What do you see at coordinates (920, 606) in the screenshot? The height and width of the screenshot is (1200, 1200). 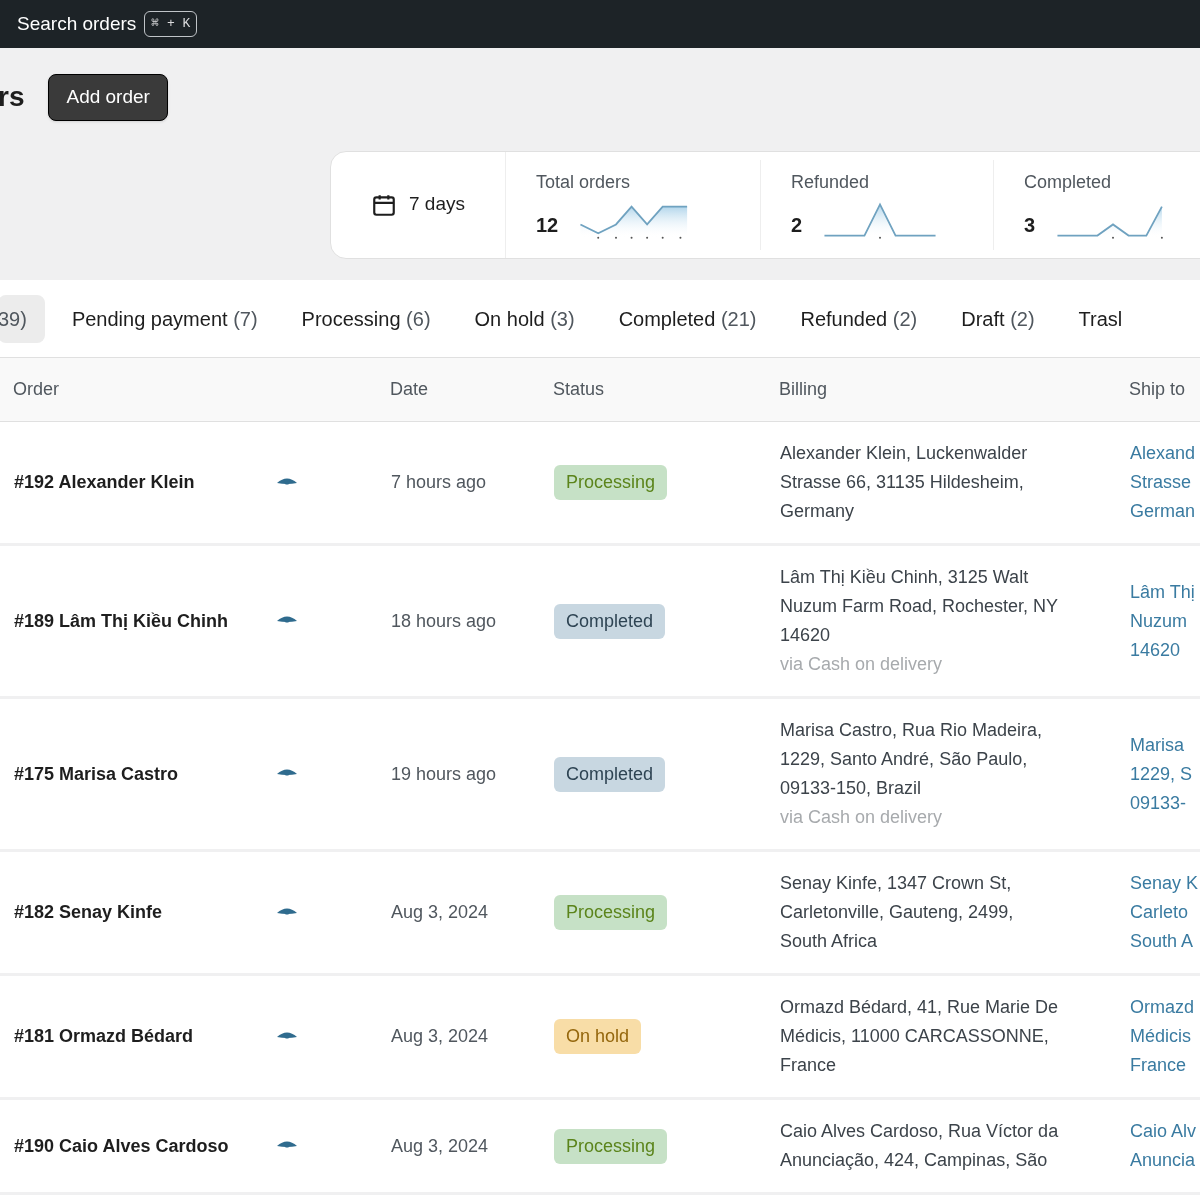 I see `billing-address-line: Nuzum Farm Road, Rochester, NY` at bounding box center [920, 606].